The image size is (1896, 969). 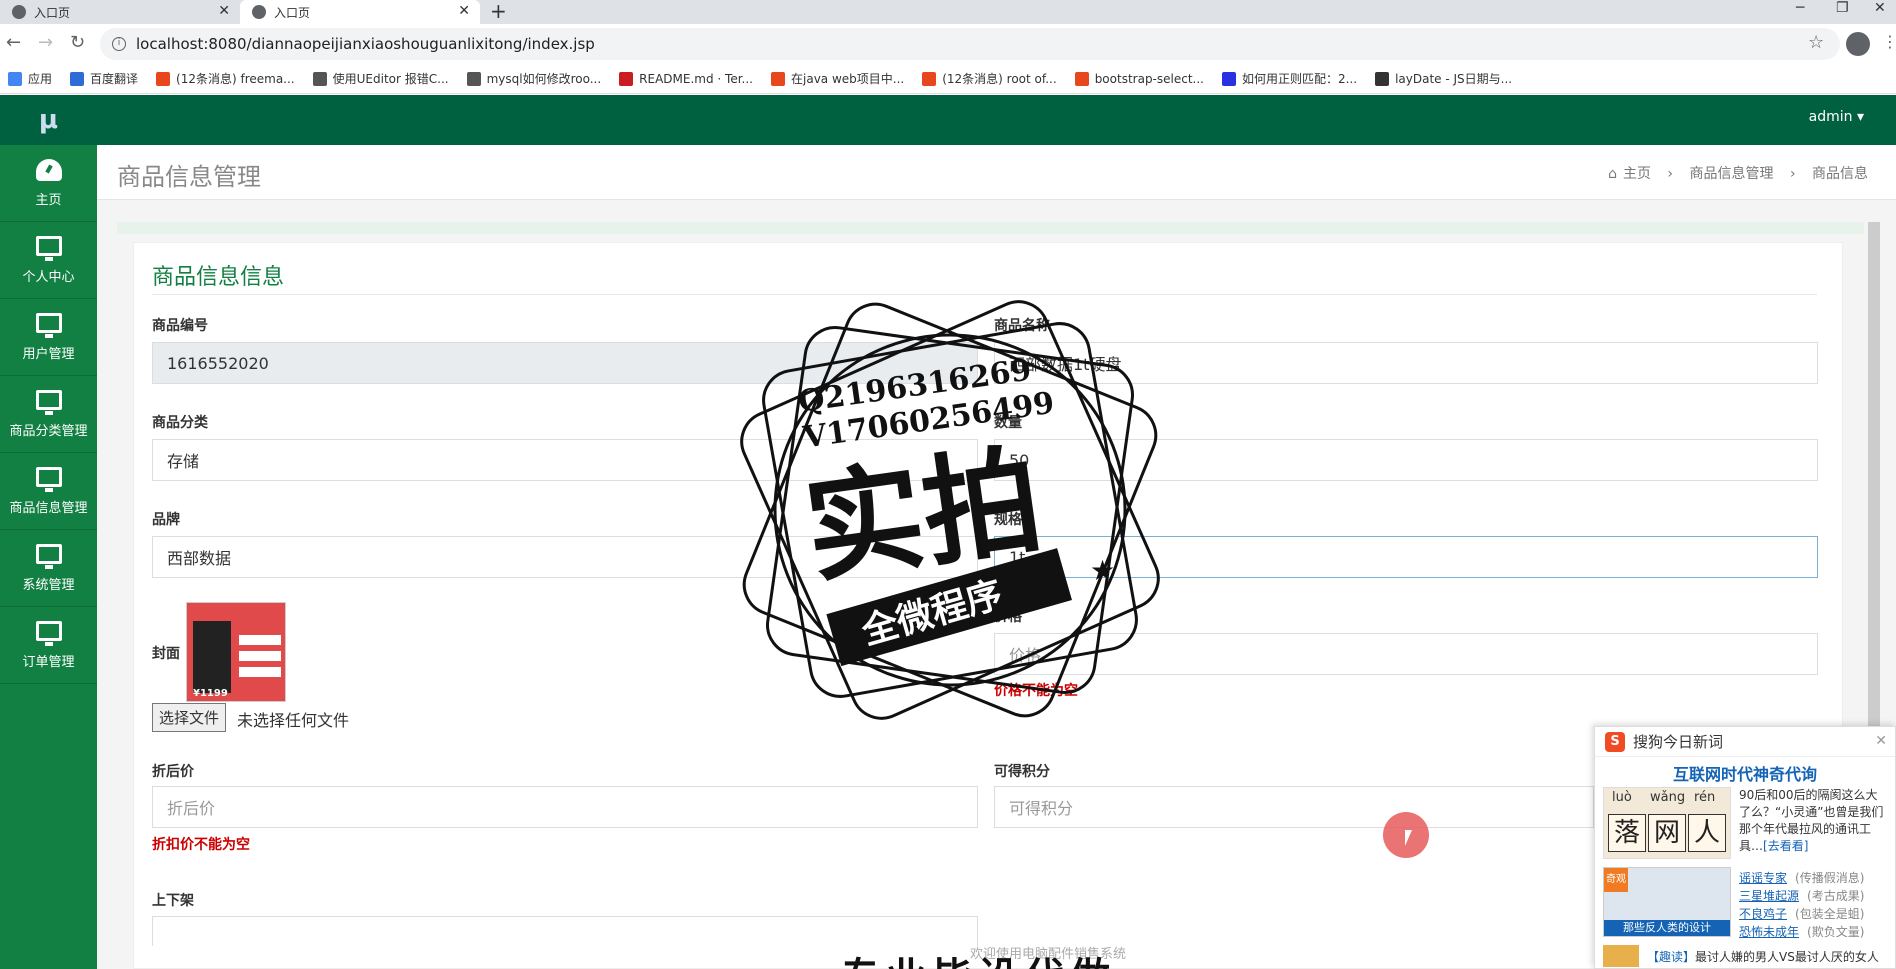 What do you see at coordinates (1637, 174) in the screenshot?
I see `breadcrumb-home: 主页` at bounding box center [1637, 174].